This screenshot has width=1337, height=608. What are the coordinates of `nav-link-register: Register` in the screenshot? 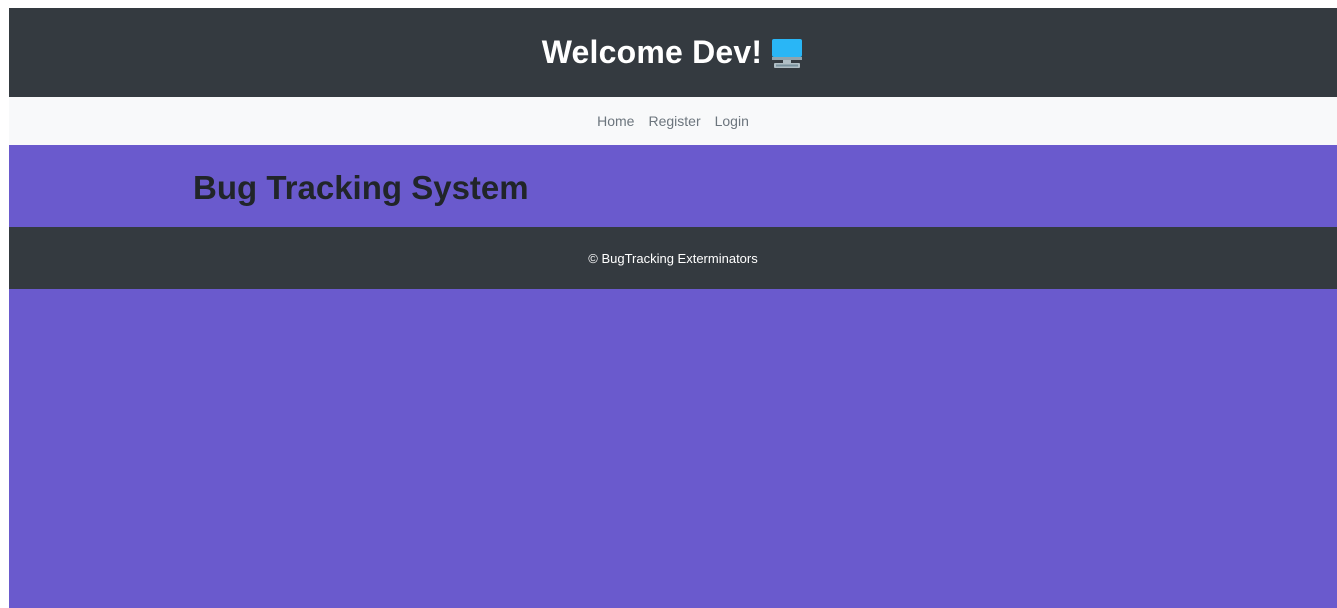 It's located at (674, 121).